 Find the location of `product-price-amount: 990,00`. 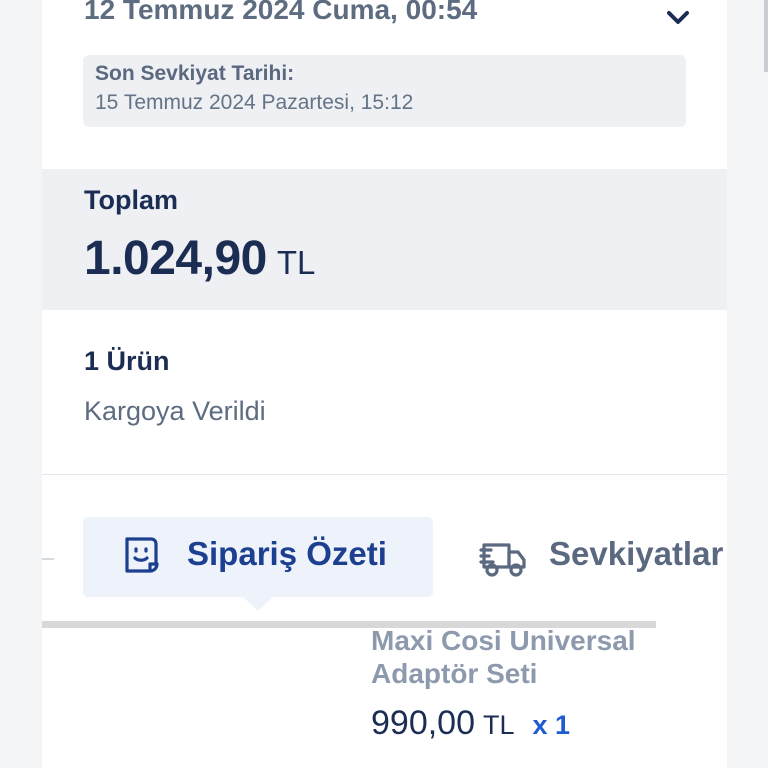

product-price-amount: 990,00 is located at coordinates (423, 723).